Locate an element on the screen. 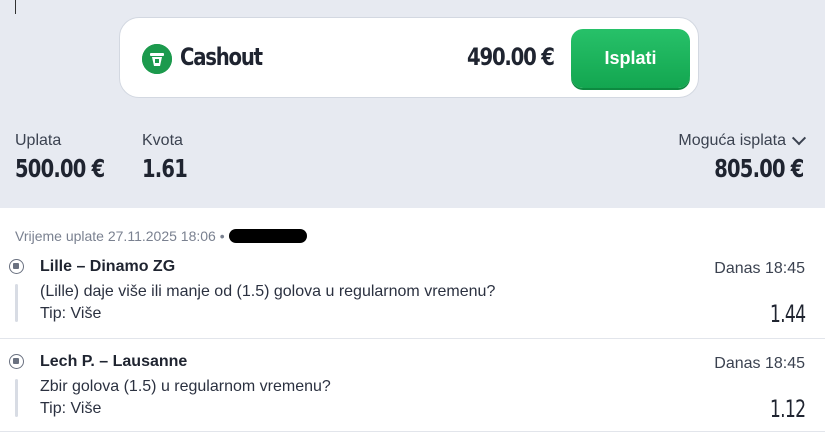 This screenshot has height=433, width=839. match-odds: 1.12 is located at coordinates (787, 409).